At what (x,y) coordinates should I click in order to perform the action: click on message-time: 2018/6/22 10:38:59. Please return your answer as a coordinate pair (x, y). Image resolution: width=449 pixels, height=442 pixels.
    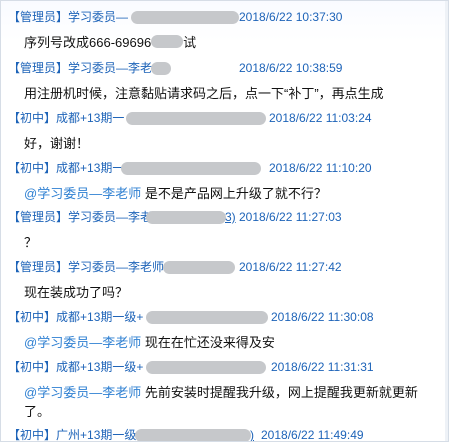
    Looking at the image, I should click on (291, 68).